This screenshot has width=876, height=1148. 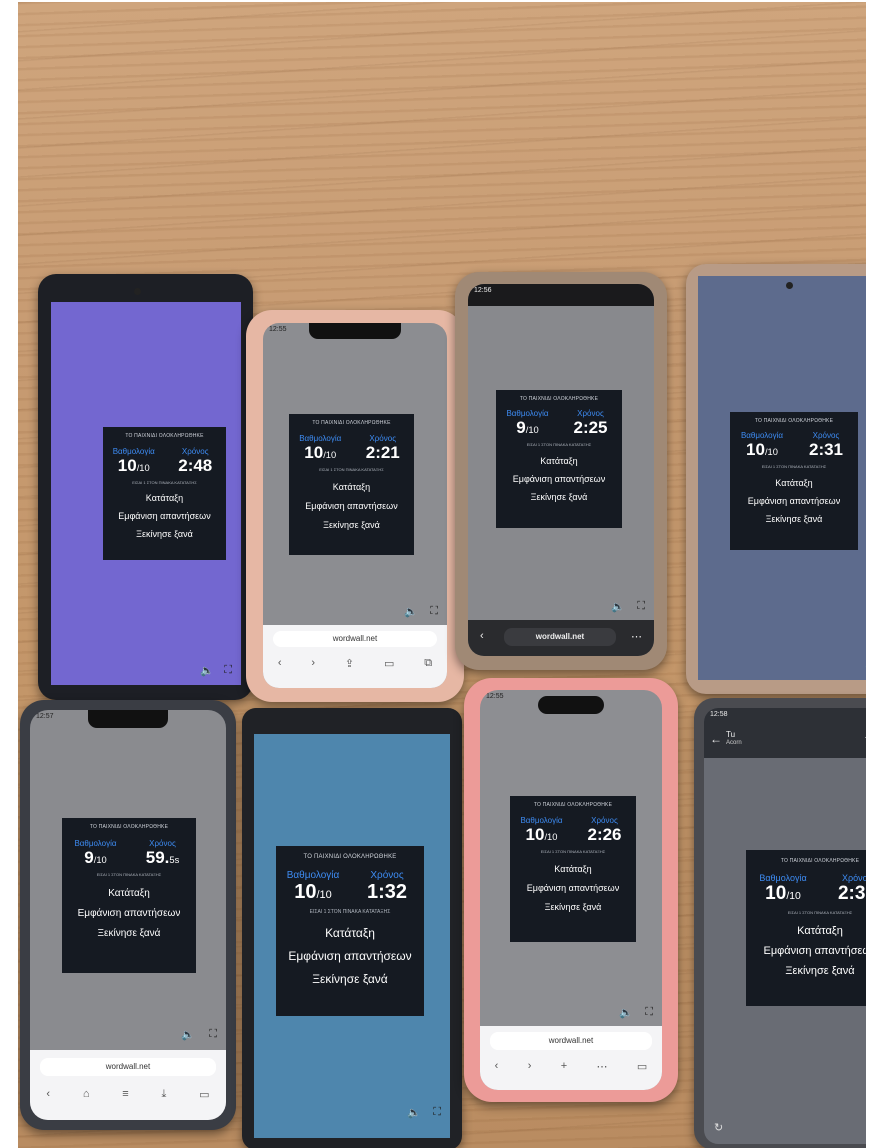 What do you see at coordinates (718, 1127) in the screenshot?
I see `refresh-icon: ↻` at bounding box center [718, 1127].